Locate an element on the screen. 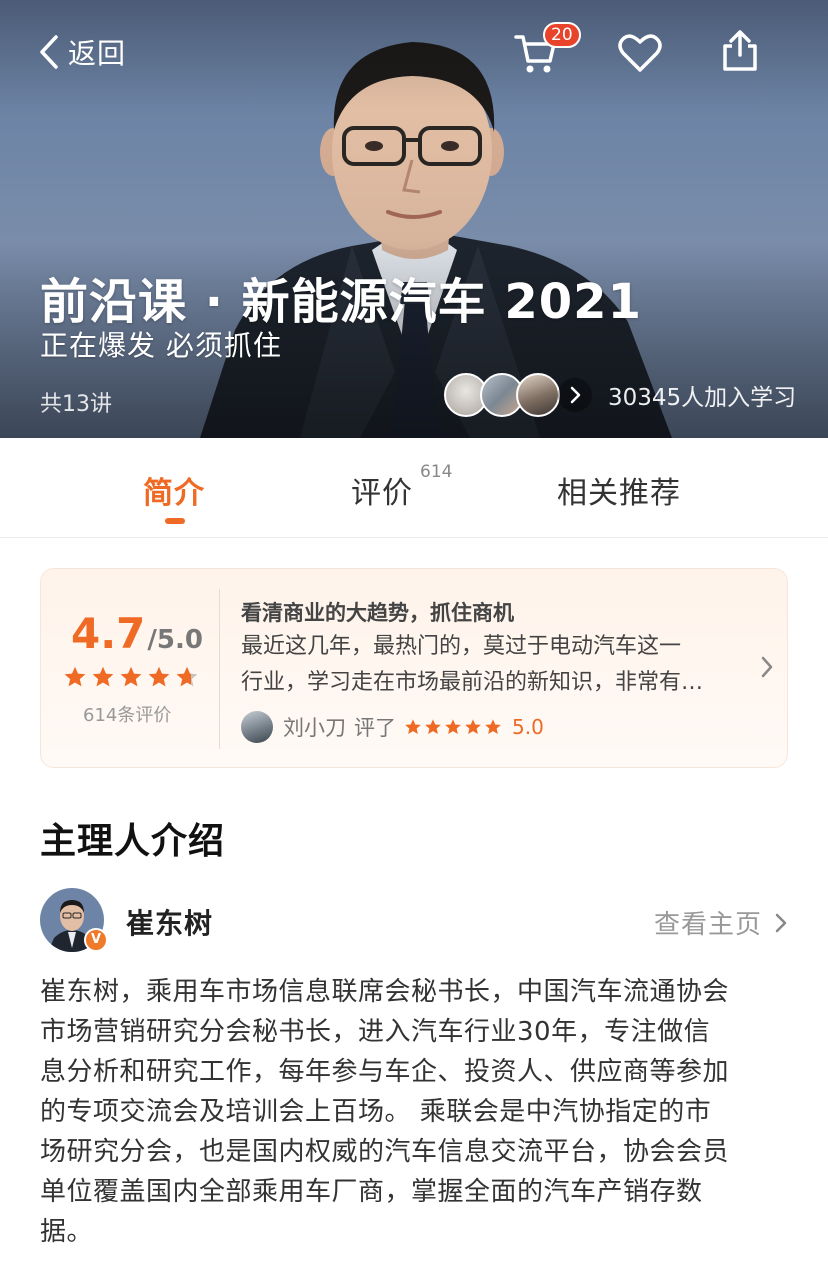  reviewer-verb: 评了 is located at coordinates (375, 728).